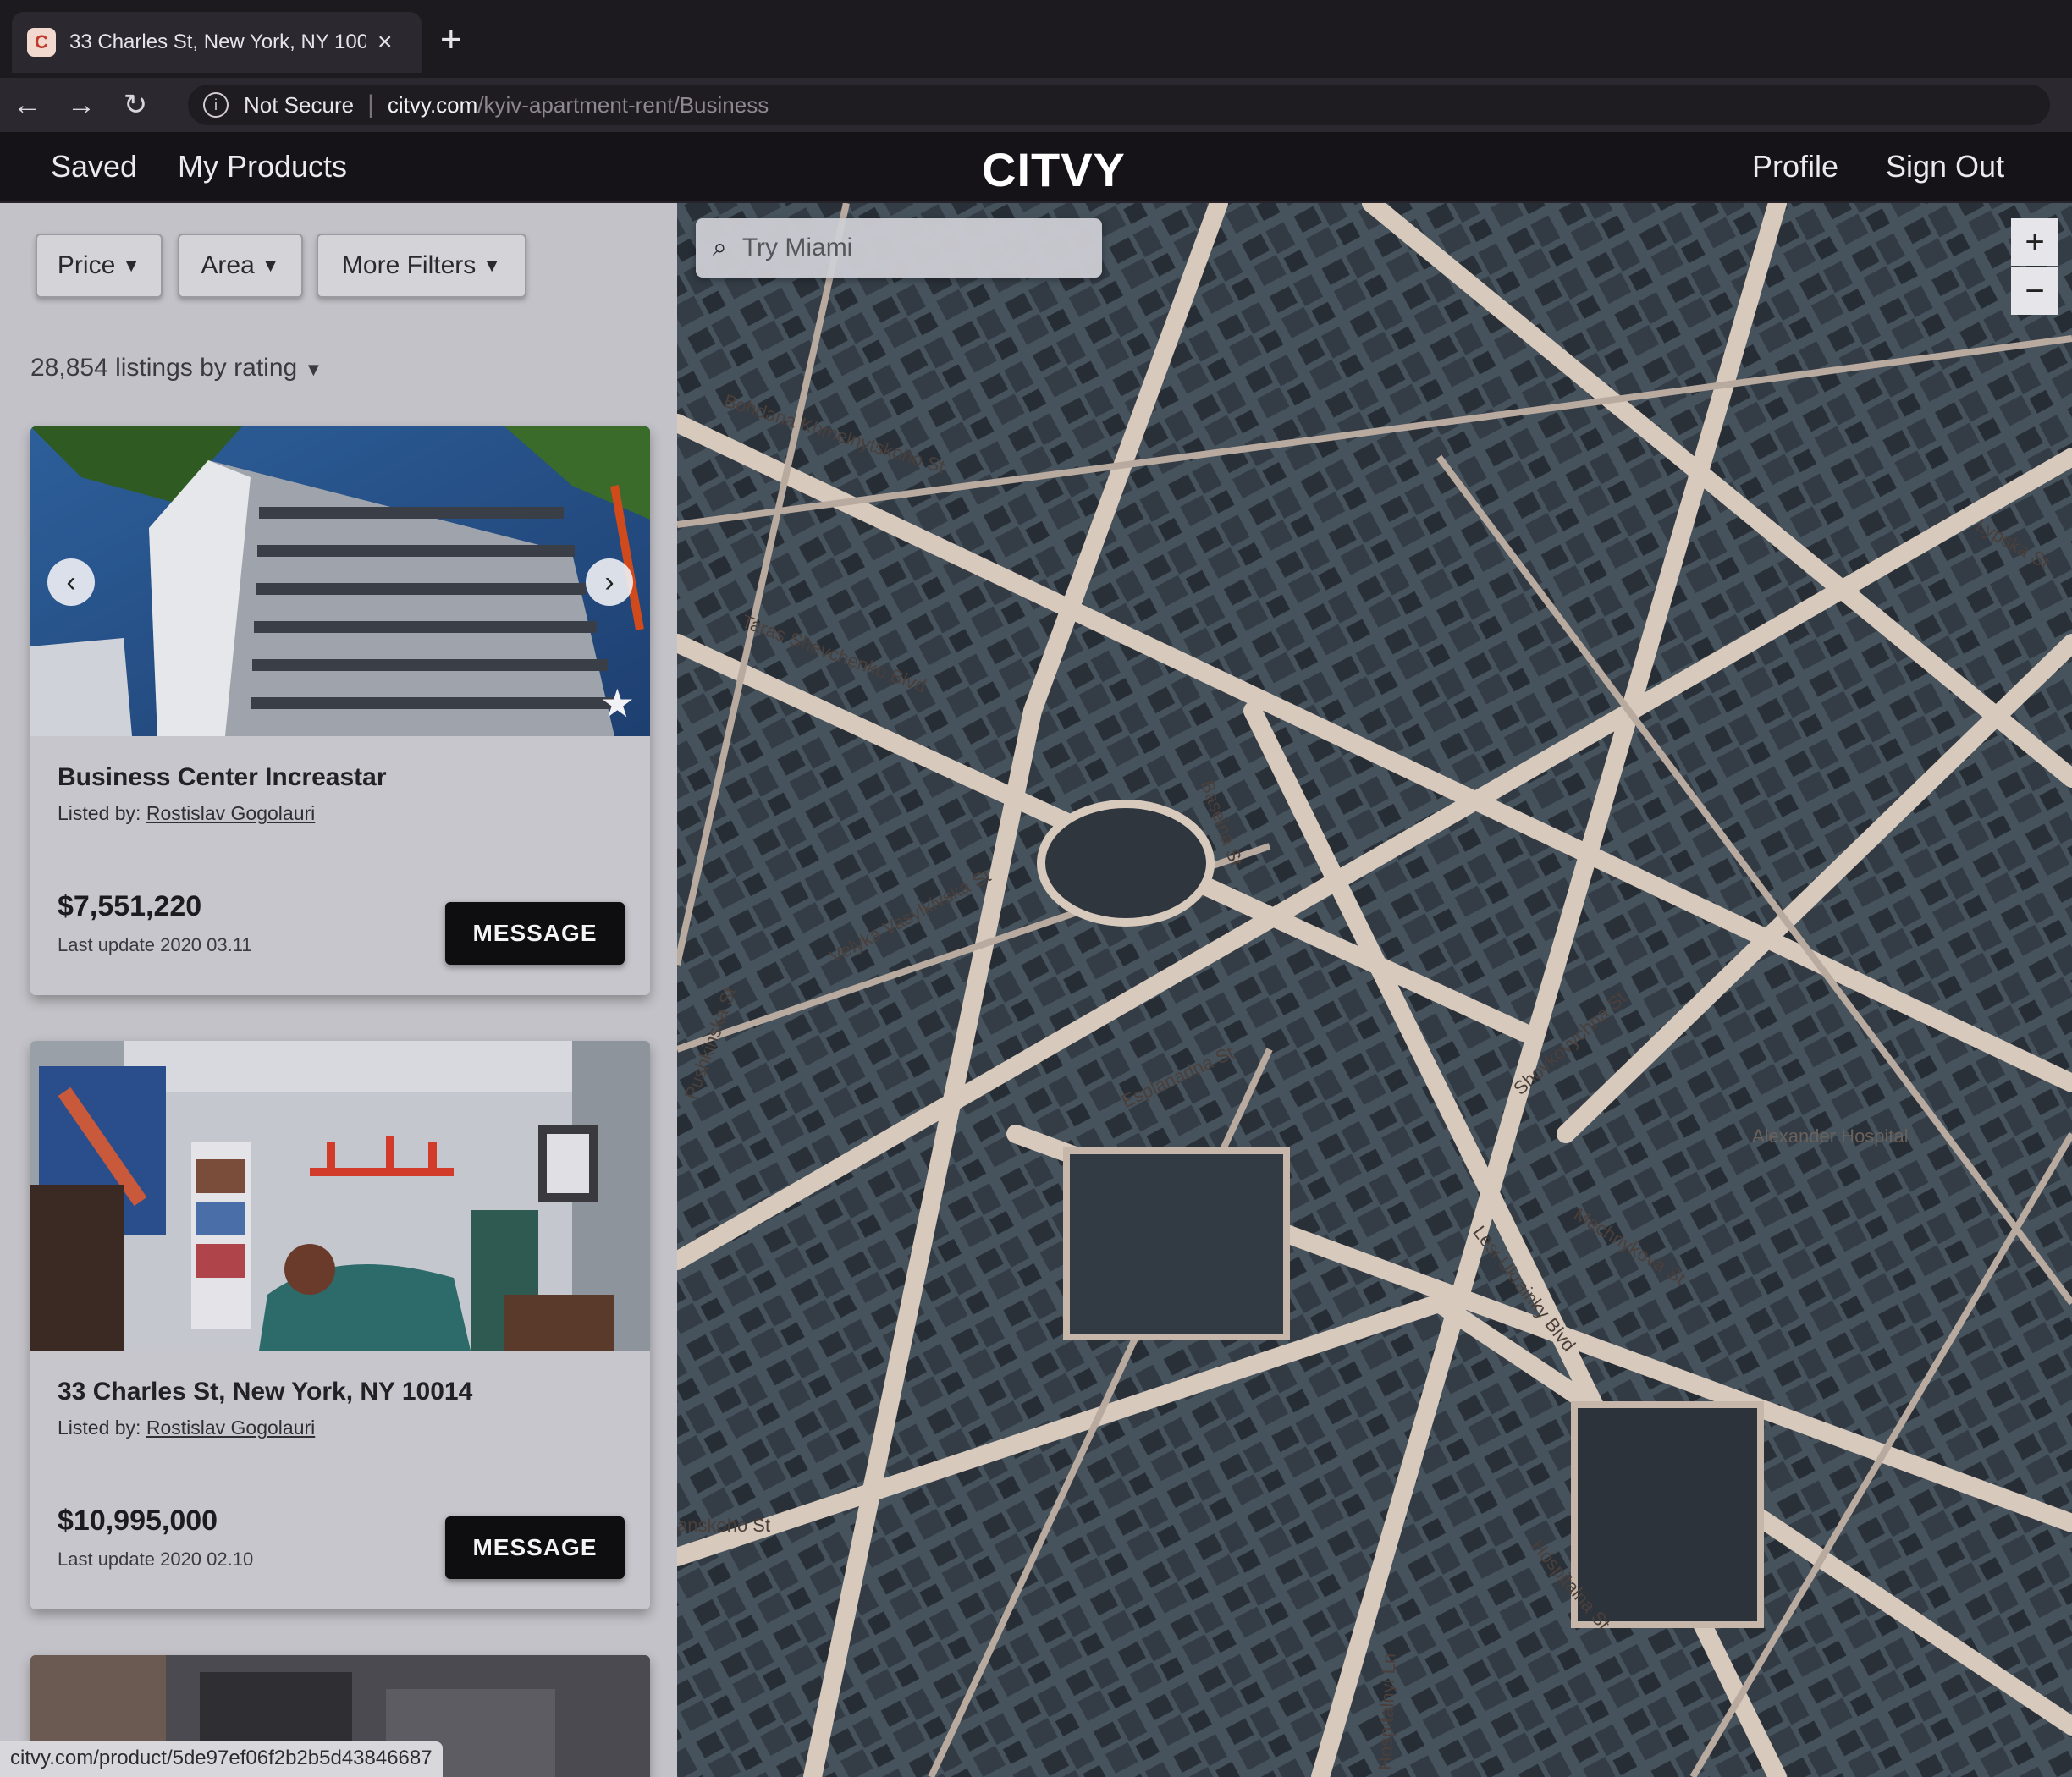  What do you see at coordinates (81, 105) in the screenshot?
I see `forward-icon: →` at bounding box center [81, 105].